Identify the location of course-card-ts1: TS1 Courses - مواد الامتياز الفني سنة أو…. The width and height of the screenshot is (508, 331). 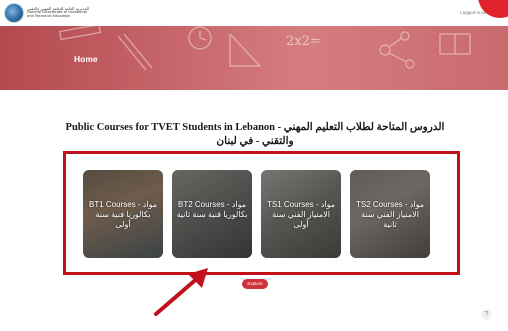
(301, 214).